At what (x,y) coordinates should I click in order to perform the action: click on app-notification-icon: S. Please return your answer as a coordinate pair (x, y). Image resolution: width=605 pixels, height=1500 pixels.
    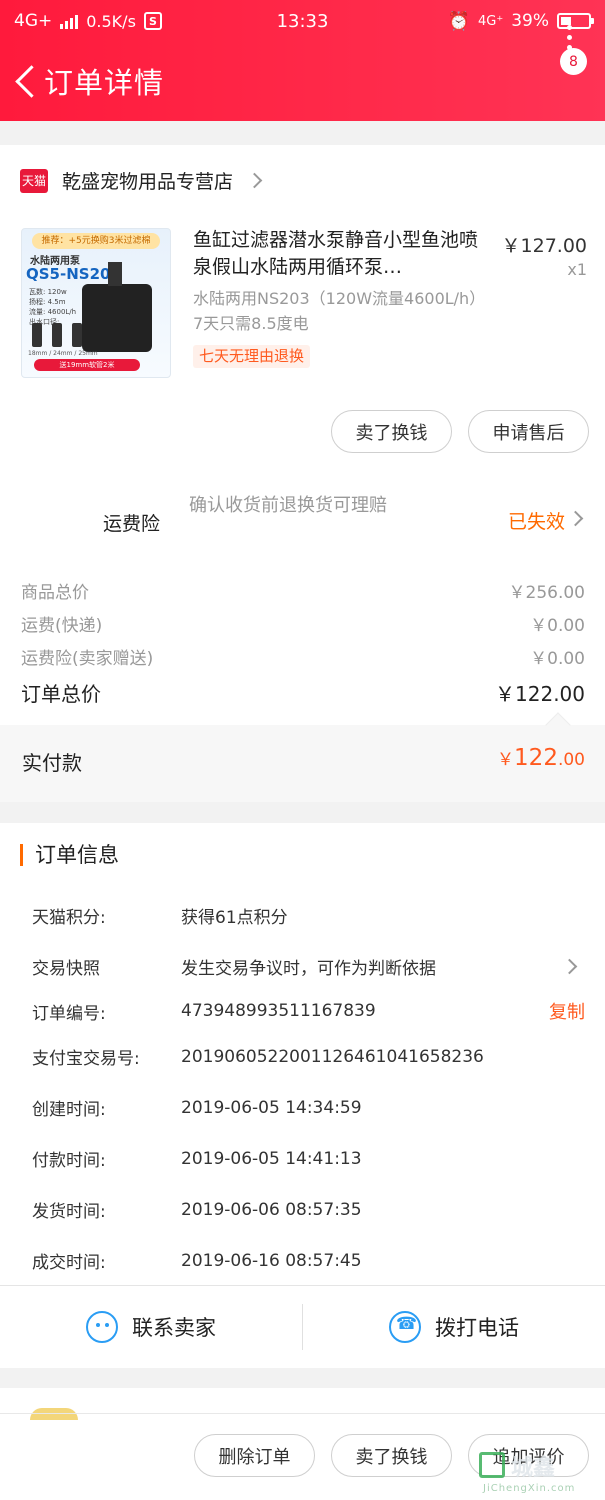
    Looking at the image, I should click on (152, 21).